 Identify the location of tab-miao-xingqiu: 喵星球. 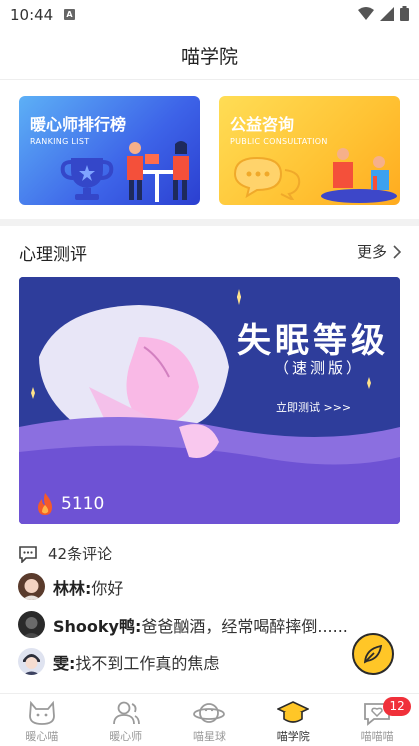
(210, 720).